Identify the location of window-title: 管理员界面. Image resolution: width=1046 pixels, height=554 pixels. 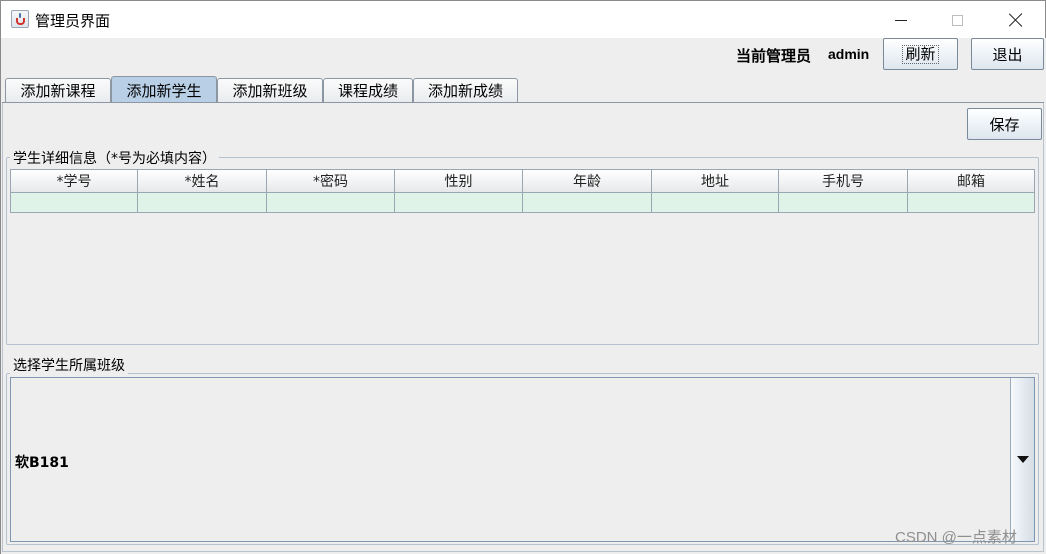
(73, 21).